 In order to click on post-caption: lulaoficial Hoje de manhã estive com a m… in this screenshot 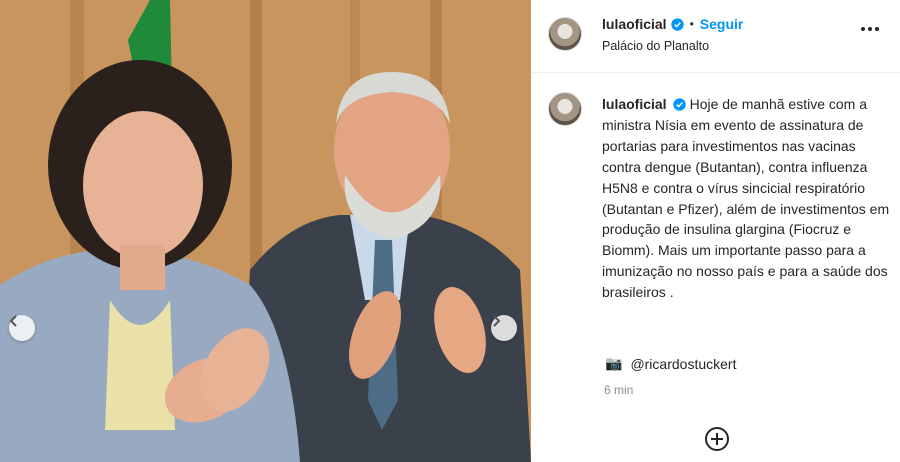, I will do `click(747, 198)`.